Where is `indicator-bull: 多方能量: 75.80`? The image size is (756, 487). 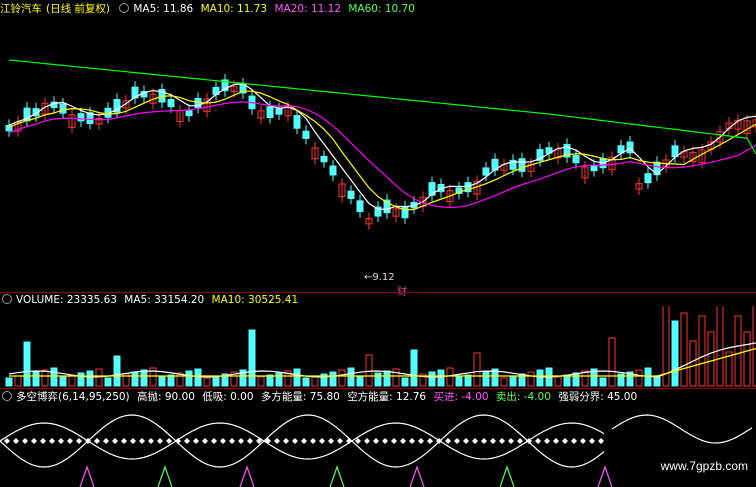 indicator-bull: 多方能量: 75.80 is located at coordinates (300, 397).